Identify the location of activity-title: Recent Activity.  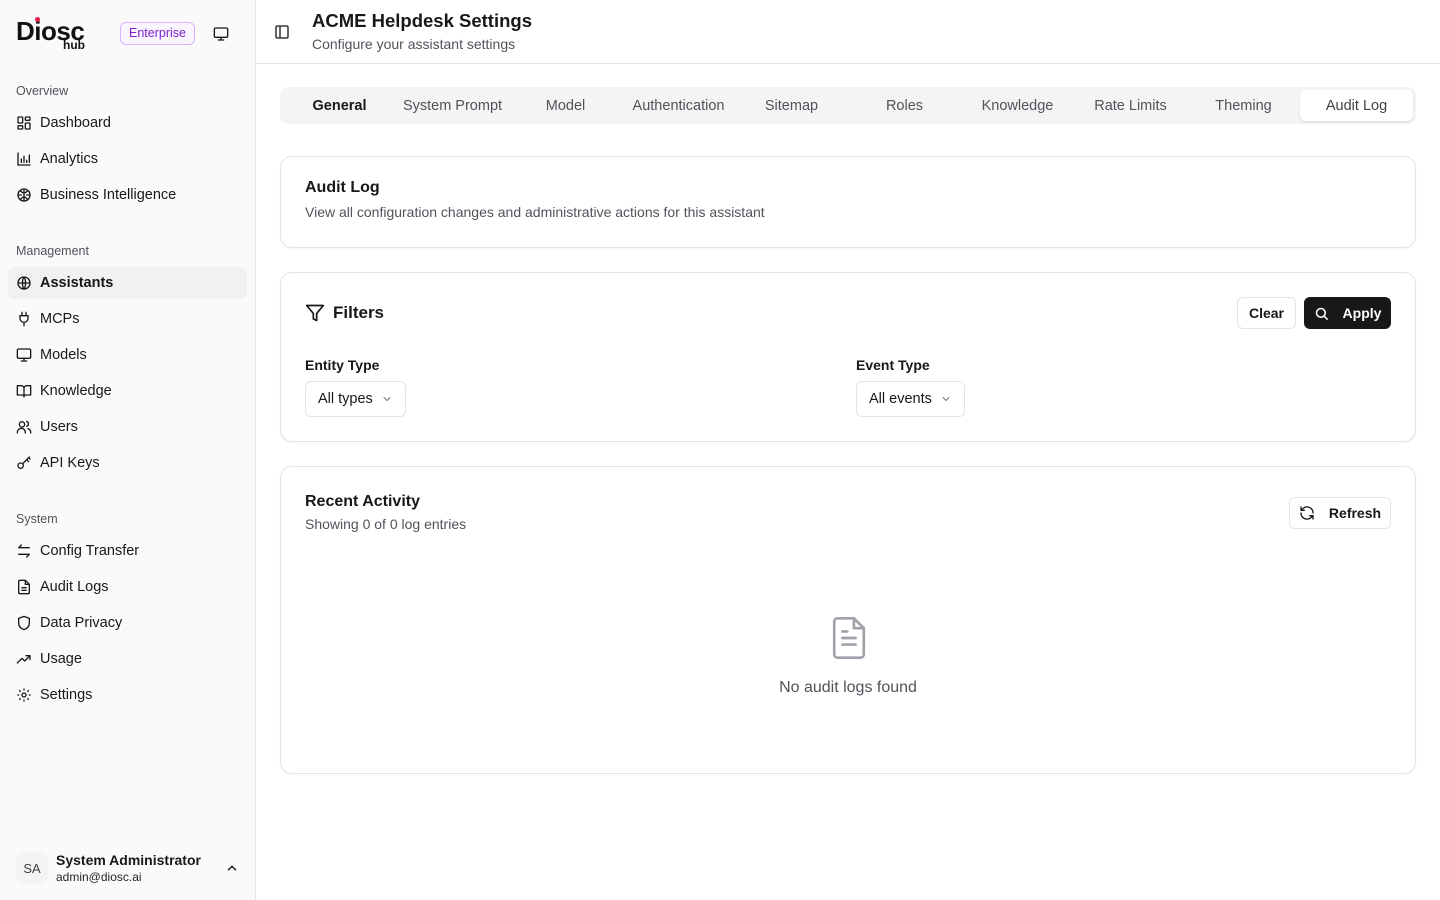
(362, 501).